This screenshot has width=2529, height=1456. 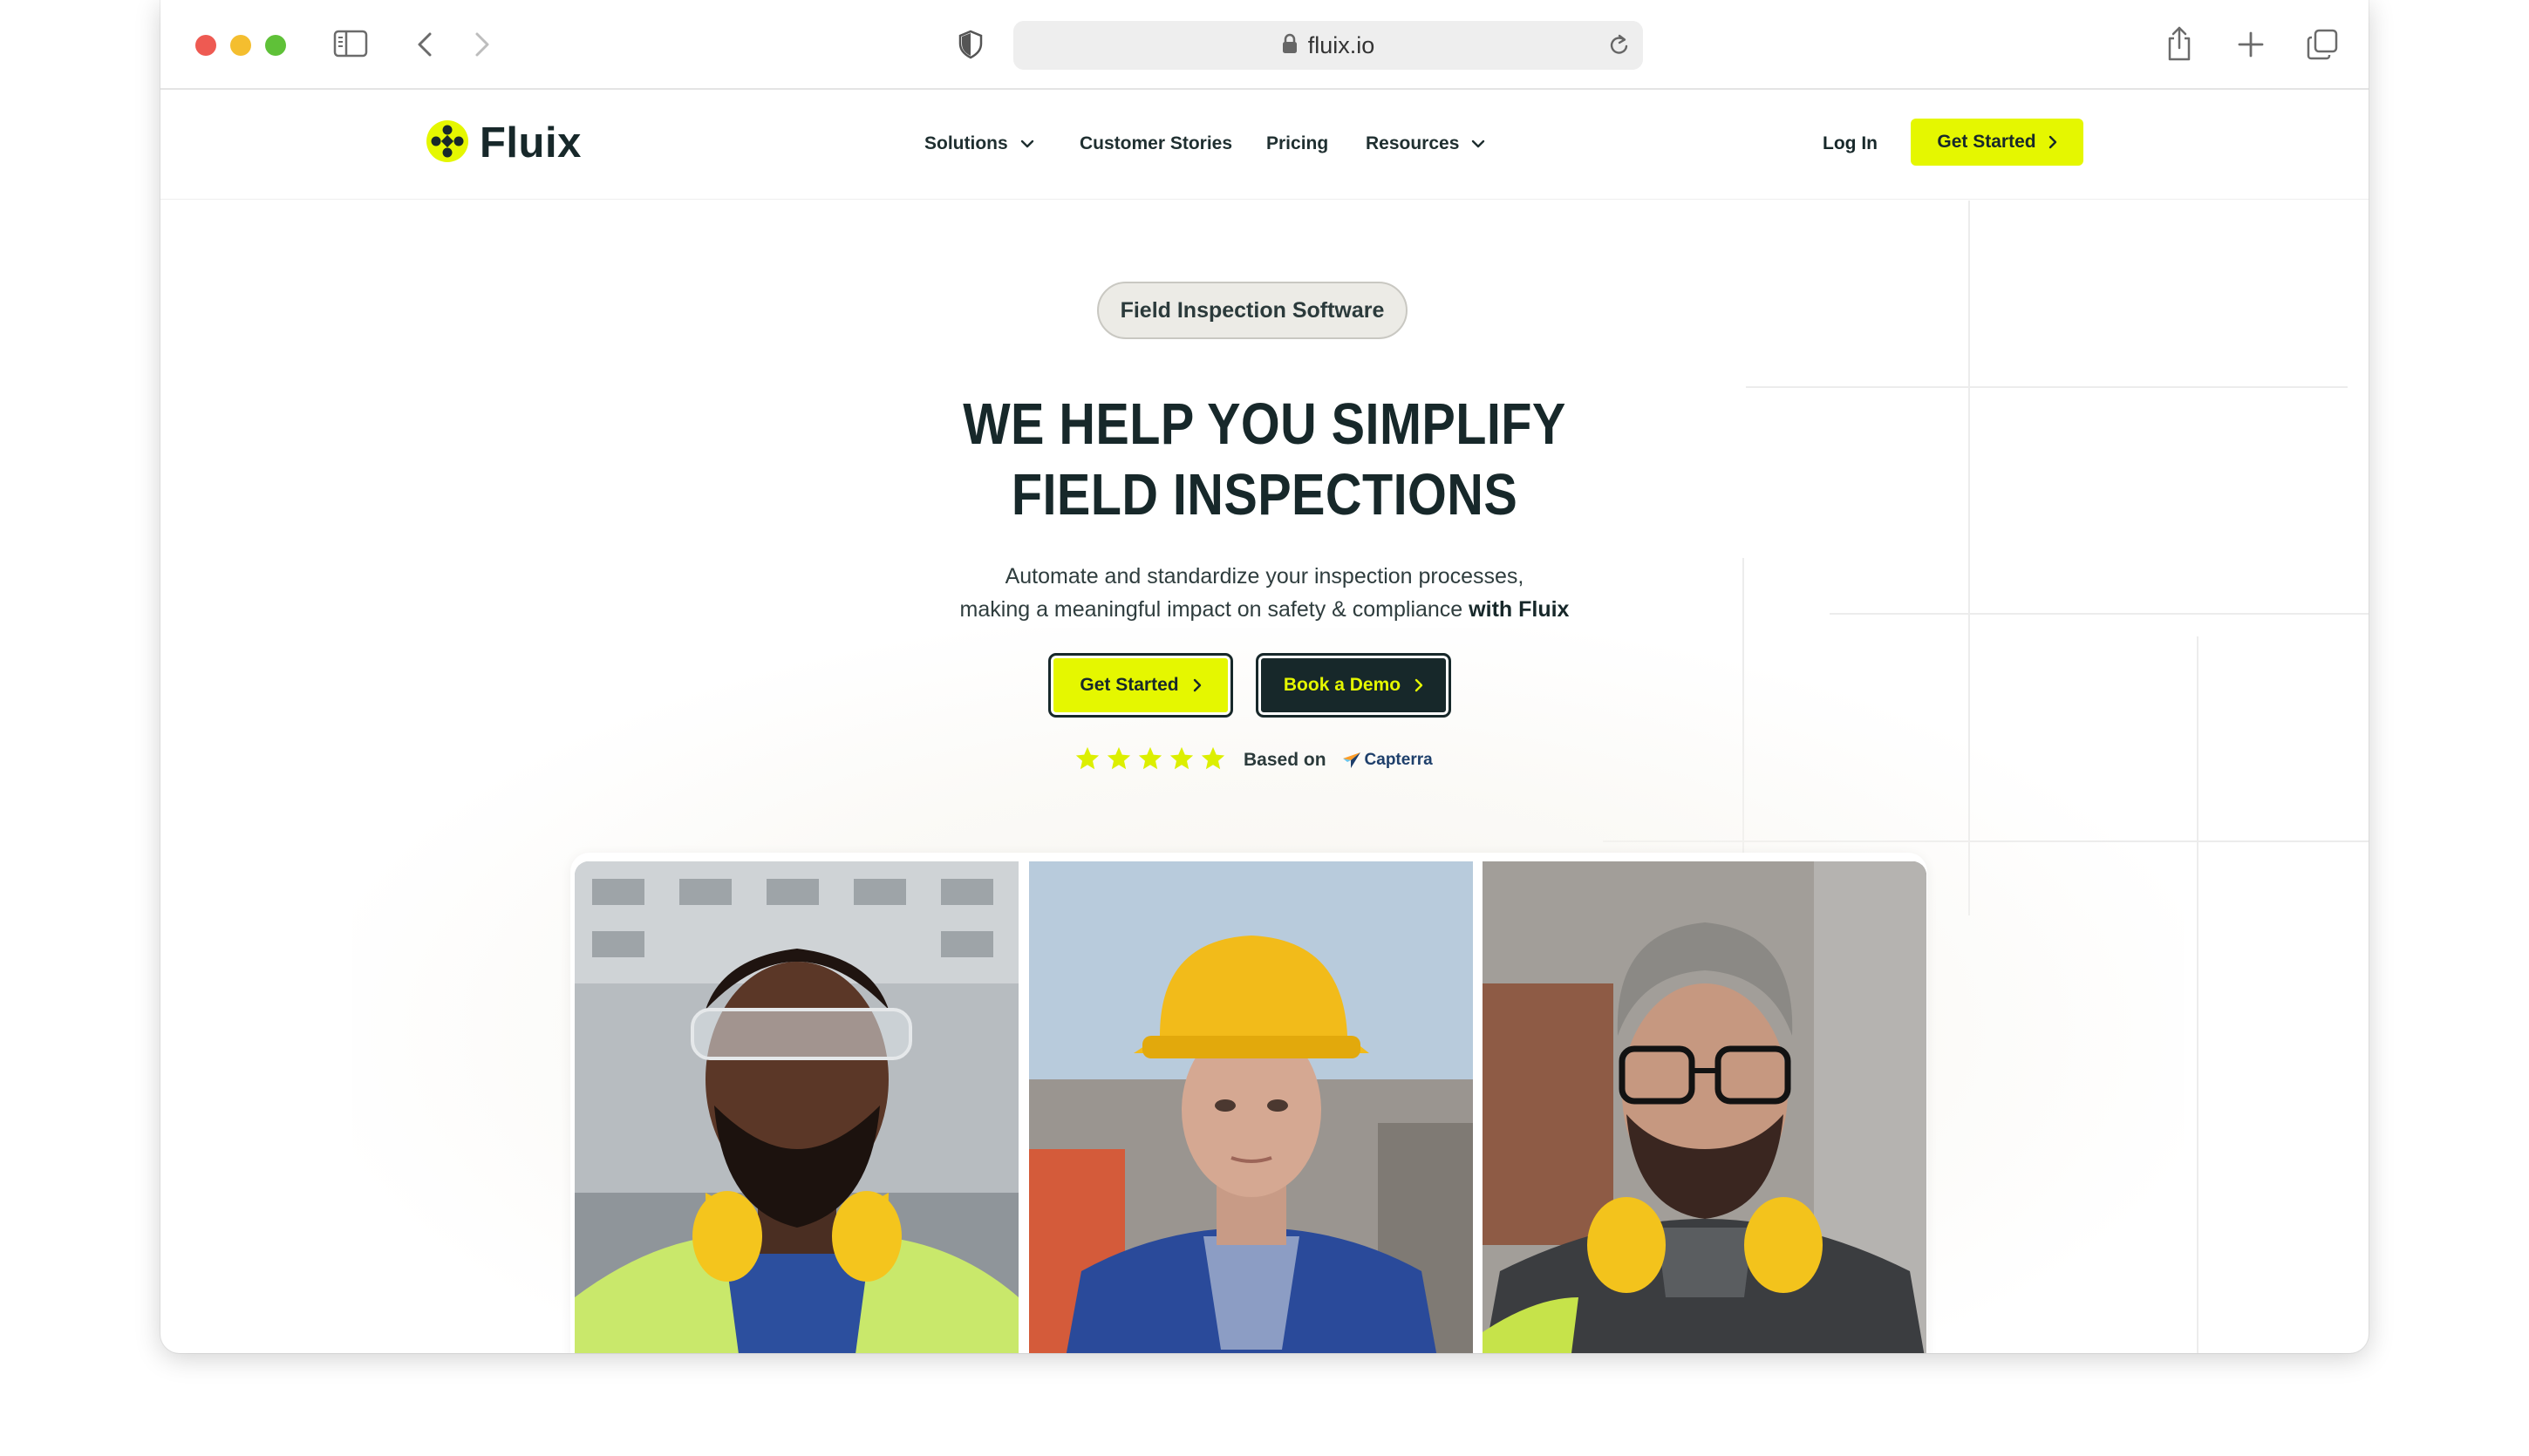 I want to click on new-tab-icon, so click(x=2251, y=44).